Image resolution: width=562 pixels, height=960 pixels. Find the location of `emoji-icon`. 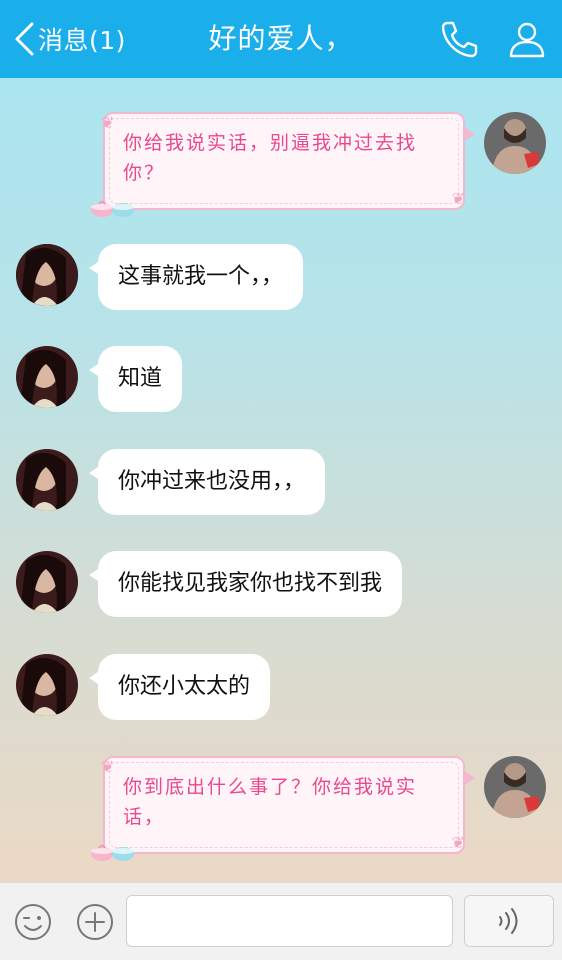

emoji-icon is located at coordinates (33, 922).